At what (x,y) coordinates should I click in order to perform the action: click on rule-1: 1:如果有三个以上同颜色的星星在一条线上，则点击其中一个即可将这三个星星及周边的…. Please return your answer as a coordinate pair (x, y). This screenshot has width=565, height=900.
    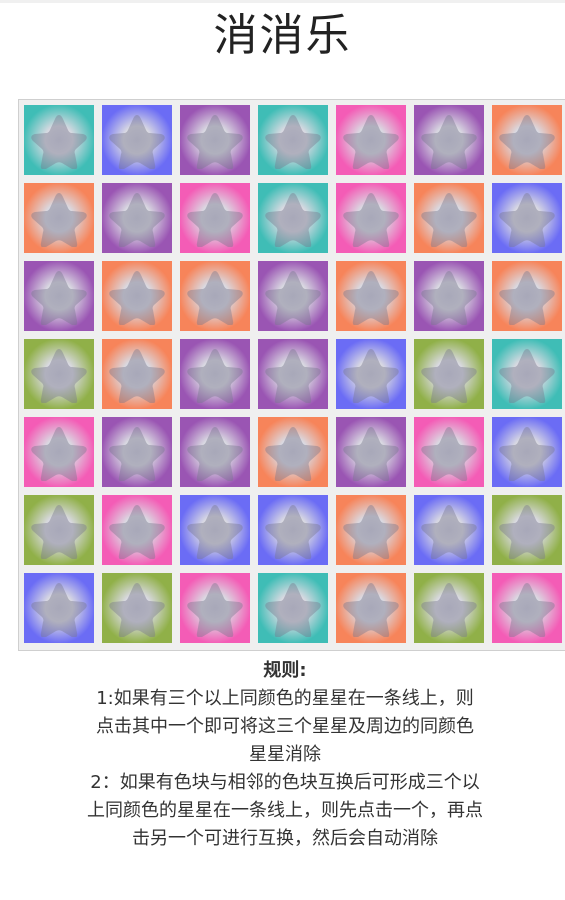
    Looking at the image, I should click on (285, 726).